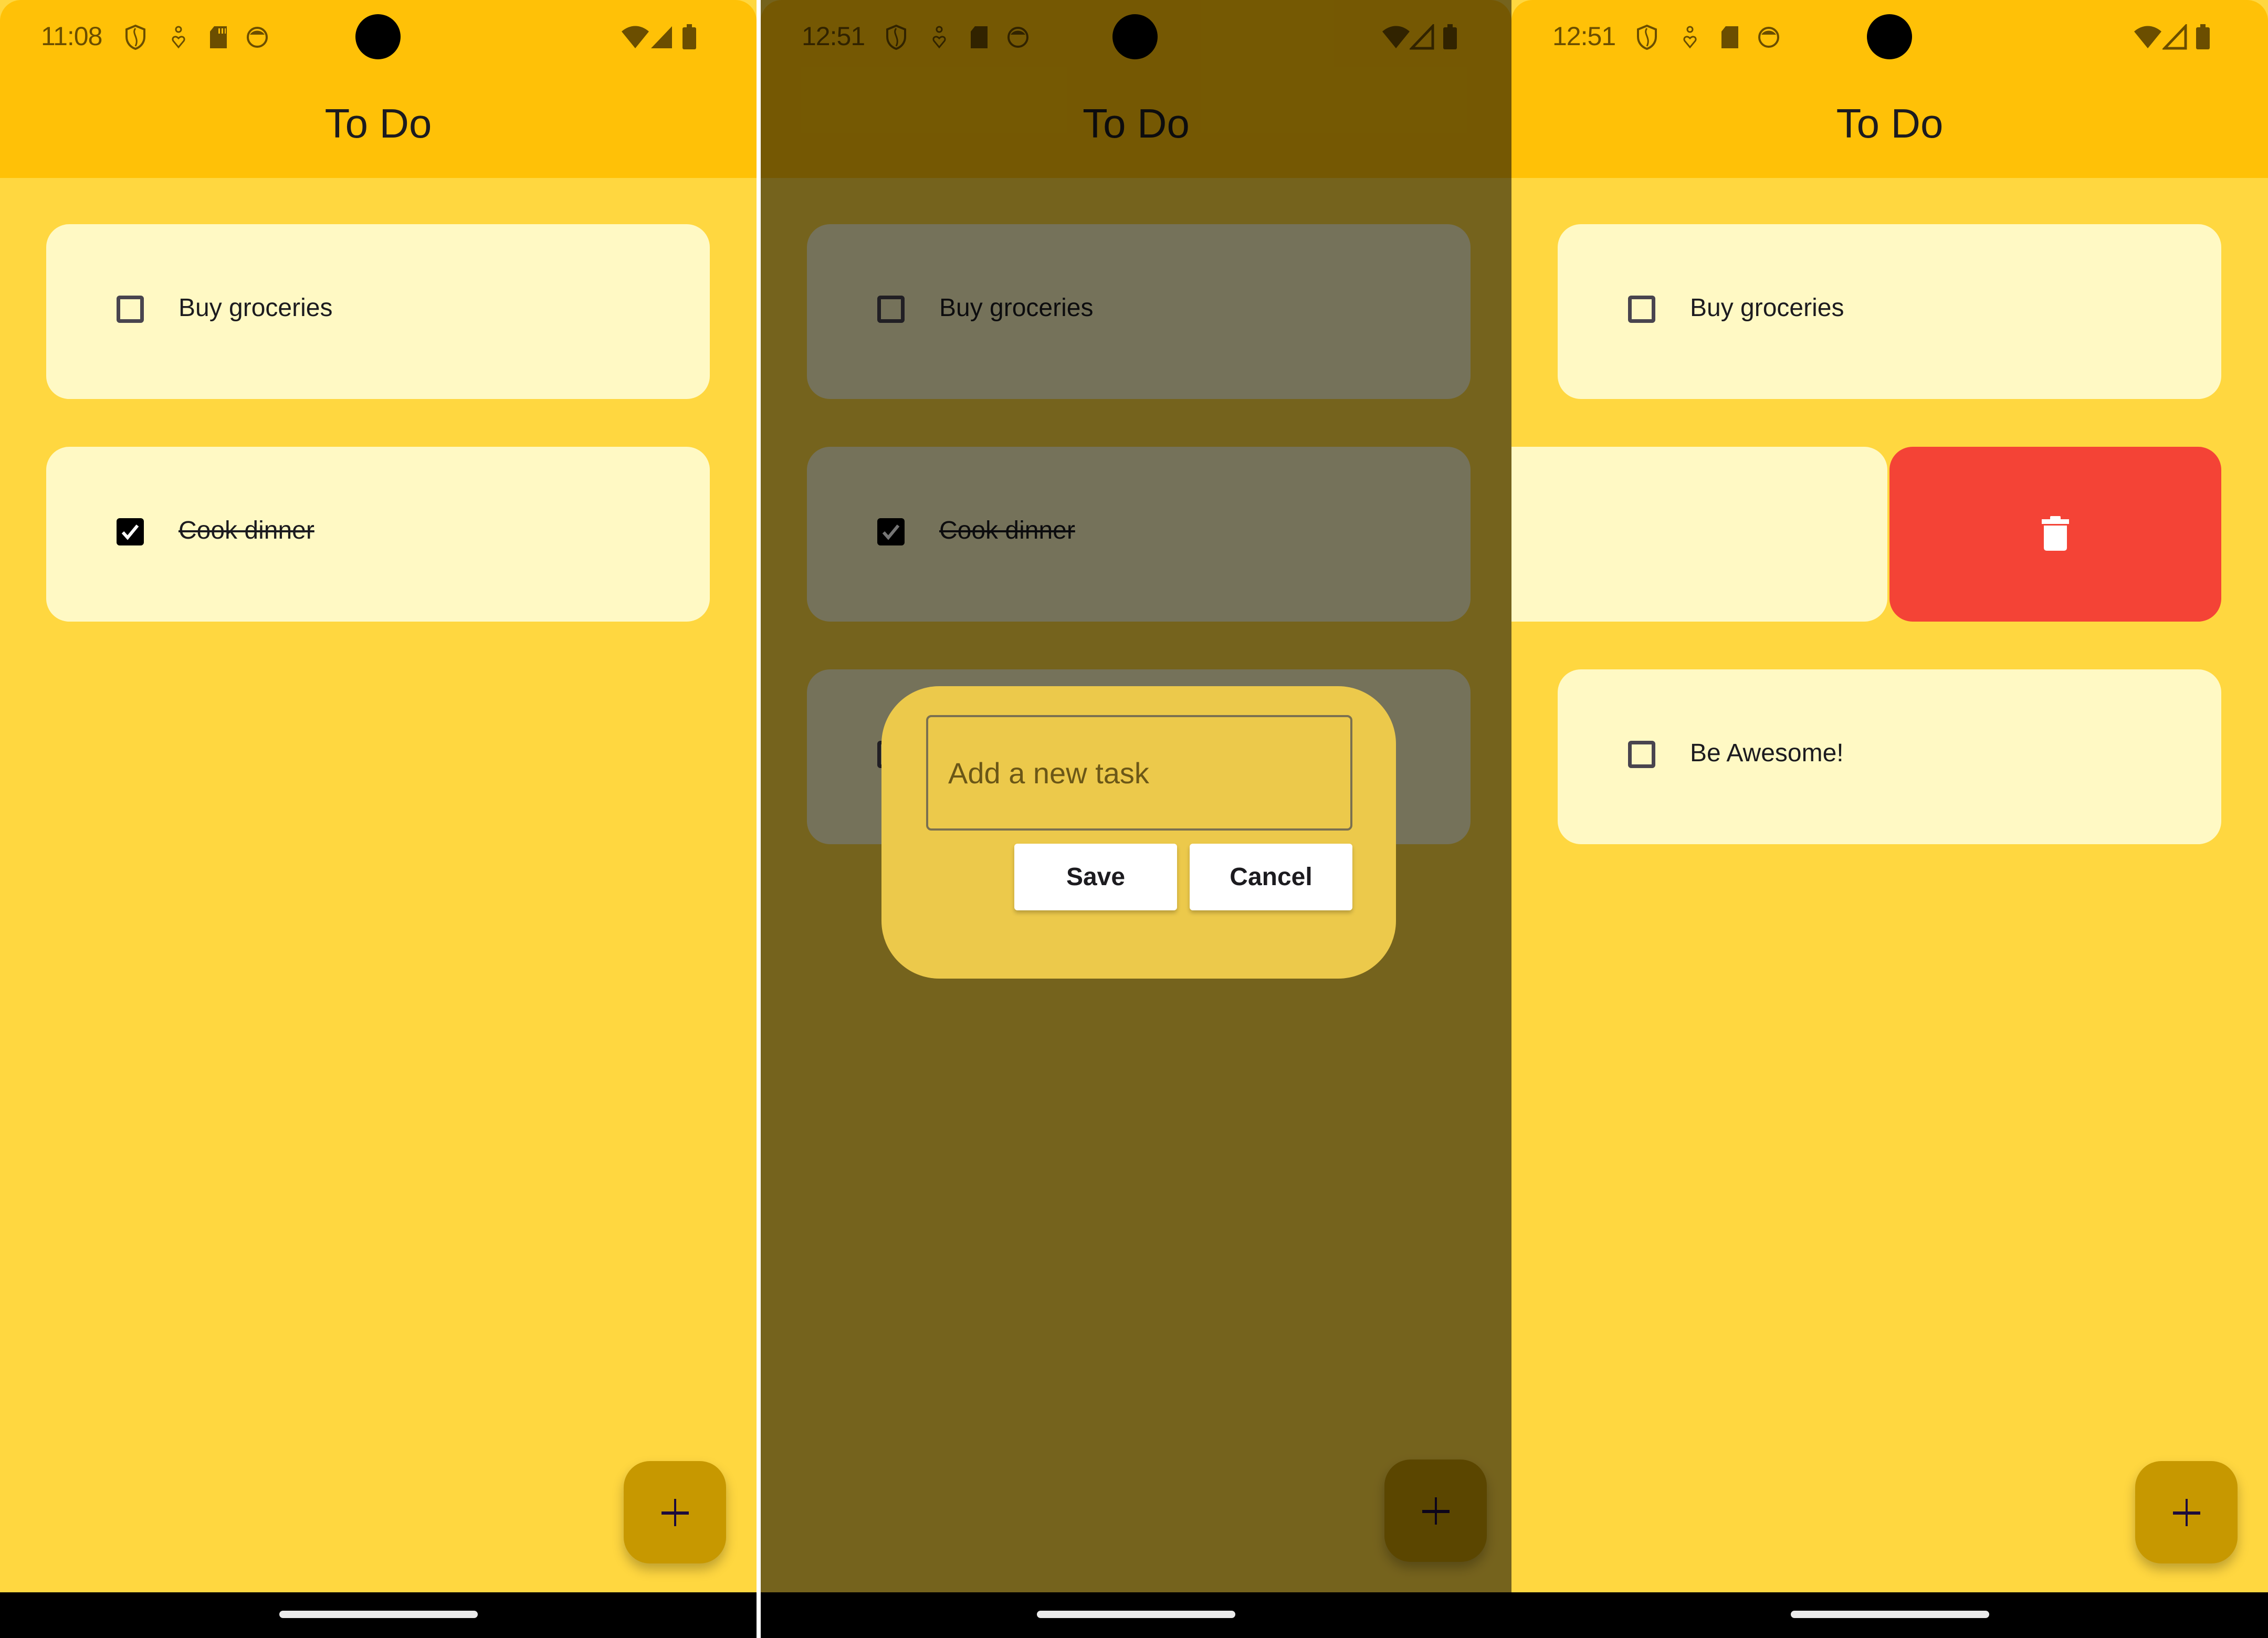  What do you see at coordinates (1139, 773) in the screenshot?
I see `new-task-input` at bounding box center [1139, 773].